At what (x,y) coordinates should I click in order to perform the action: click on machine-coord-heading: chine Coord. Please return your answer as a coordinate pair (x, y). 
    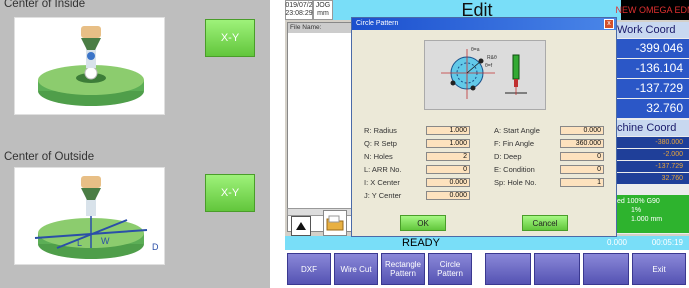
    Looking at the image, I should click on (651, 128).